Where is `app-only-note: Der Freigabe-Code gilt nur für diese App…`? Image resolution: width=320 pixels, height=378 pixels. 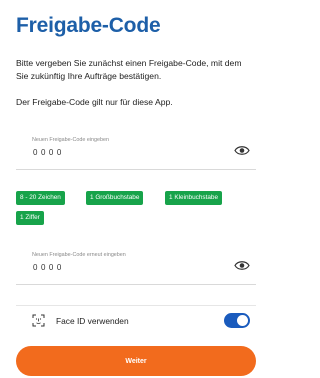 app-only-note: Der Freigabe-Code gilt nur für diese App… is located at coordinates (94, 102).